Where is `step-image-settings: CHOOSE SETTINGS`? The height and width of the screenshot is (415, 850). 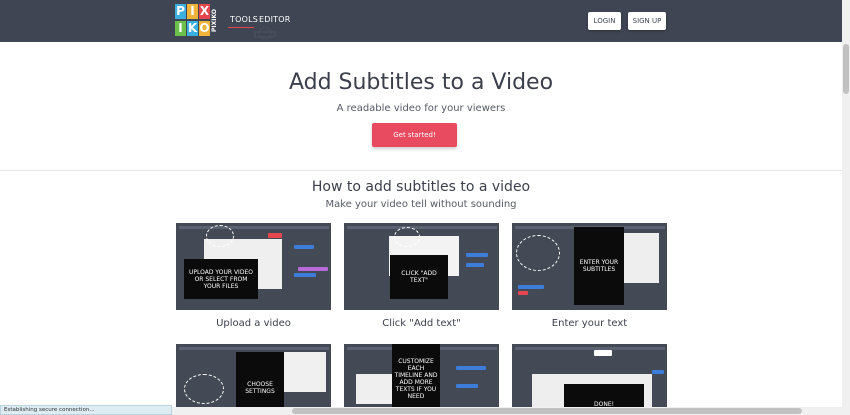 step-image-settings: CHOOSE SETTINGS is located at coordinates (253, 379).